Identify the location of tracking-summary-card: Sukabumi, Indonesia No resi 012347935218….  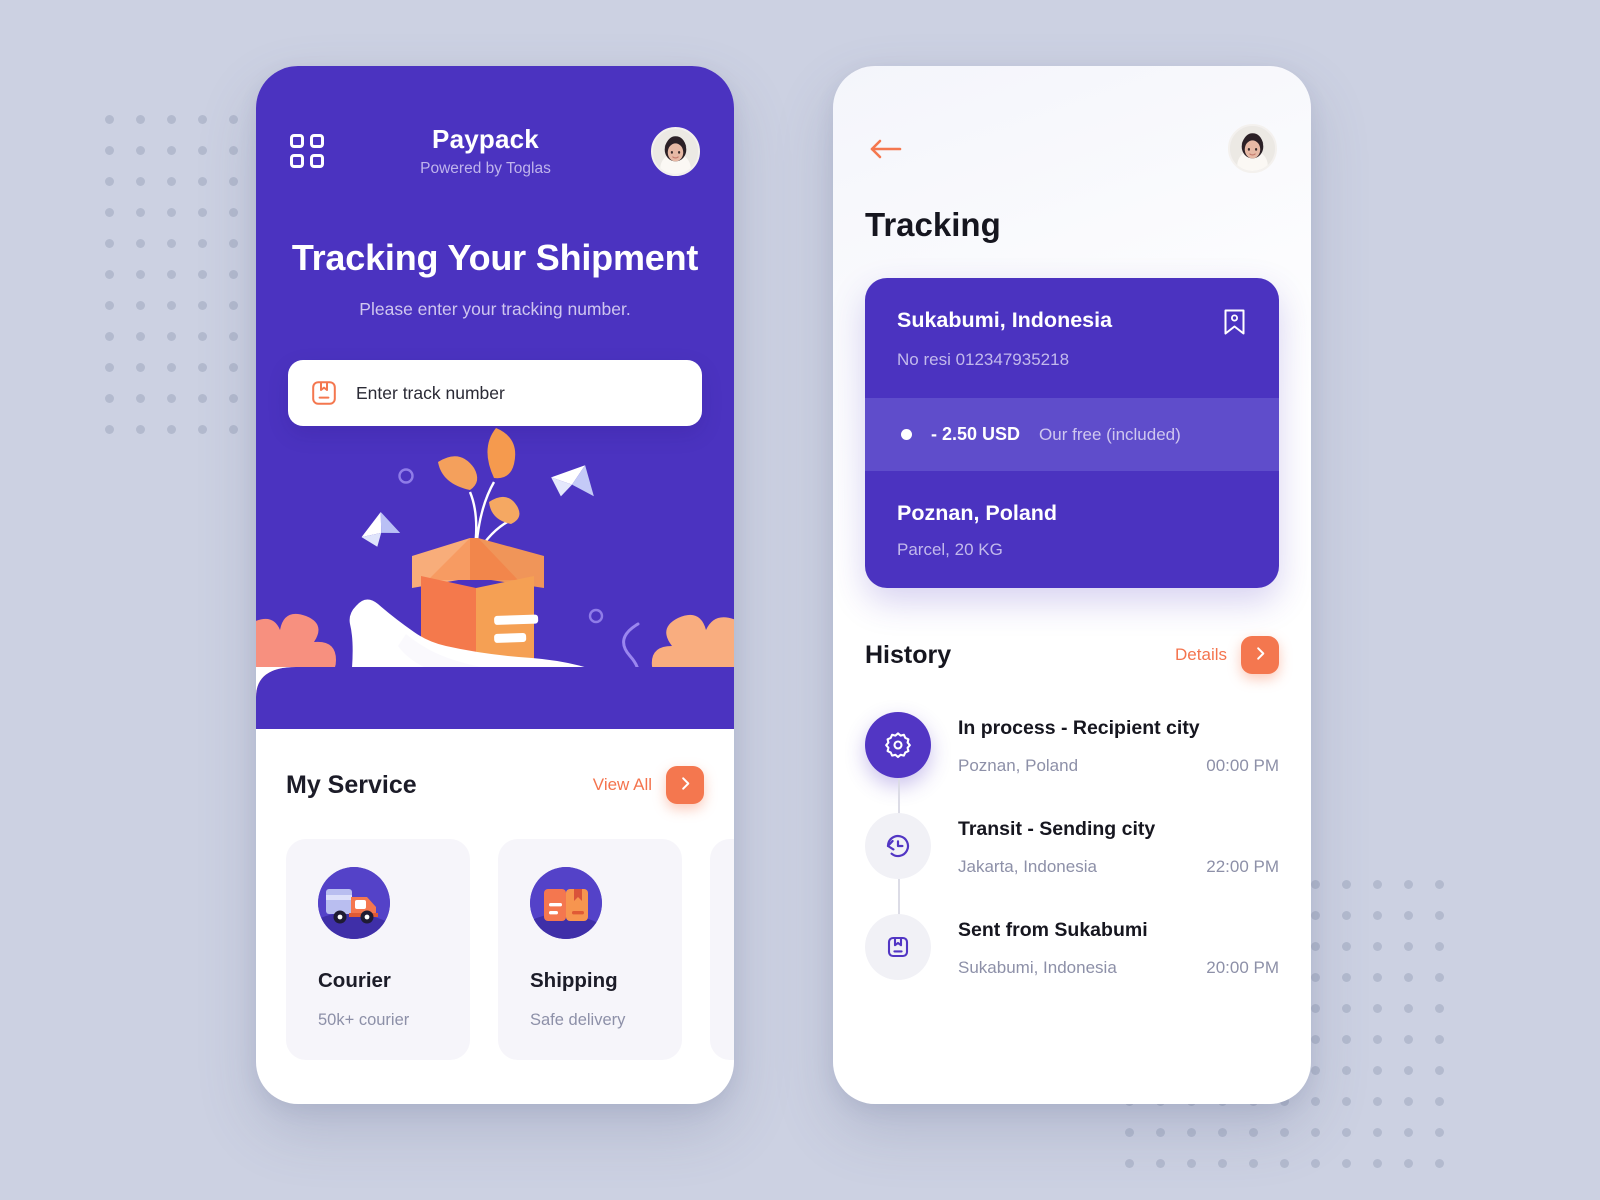
(1072, 433).